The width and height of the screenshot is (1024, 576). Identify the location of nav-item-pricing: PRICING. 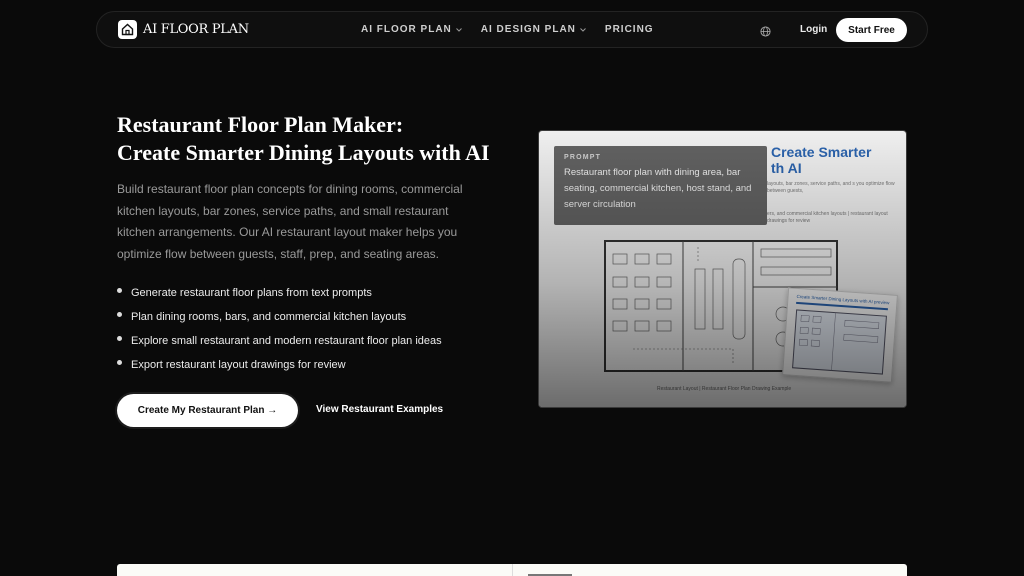
(629, 29).